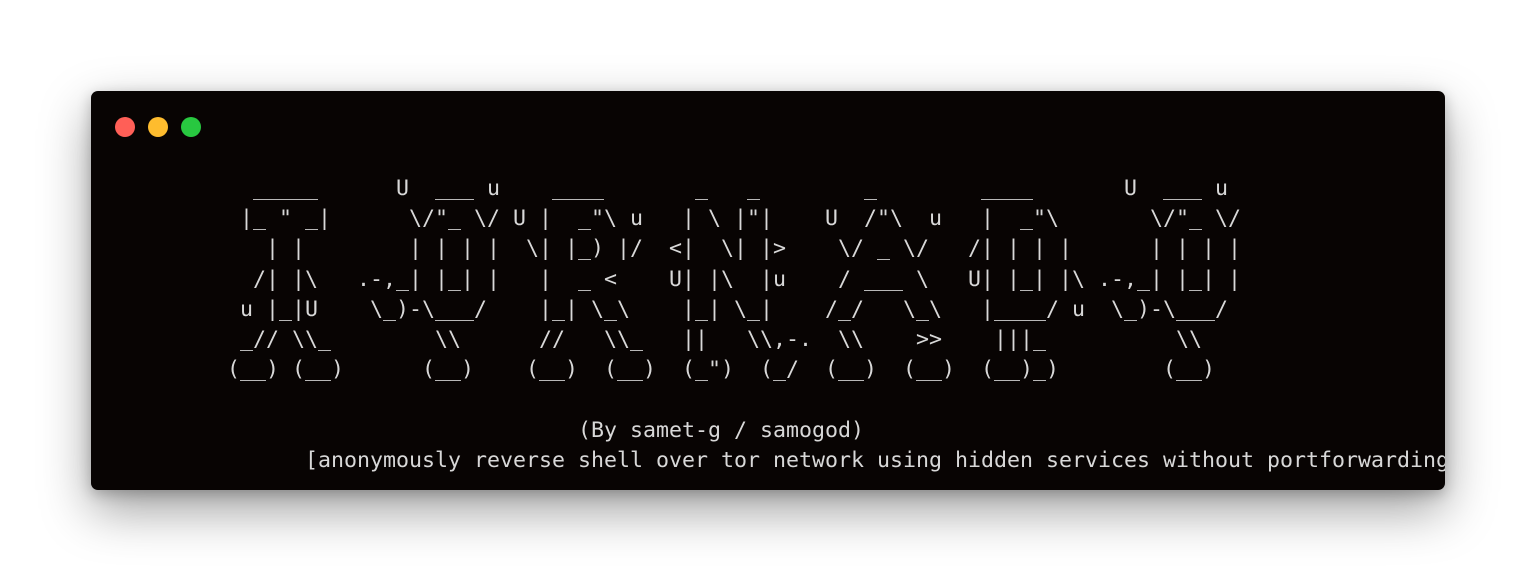  What do you see at coordinates (715, 339) in the screenshot?
I see `ascii-banner-line: _// \\_ \\ // \\_ || \\,-. \\ >> |||_ \\` at bounding box center [715, 339].